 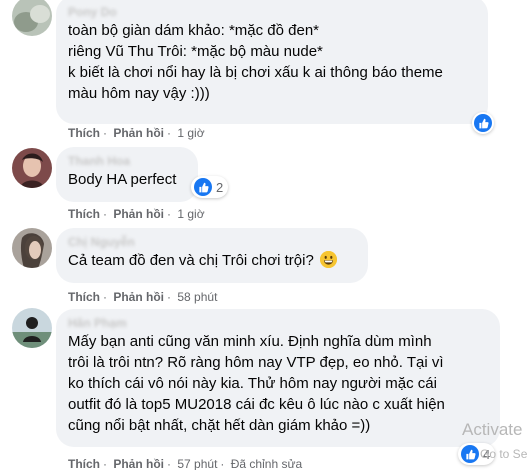 I want to click on comment-actions: Thích · Phản hồi · 58 phút, so click(x=143, y=297).